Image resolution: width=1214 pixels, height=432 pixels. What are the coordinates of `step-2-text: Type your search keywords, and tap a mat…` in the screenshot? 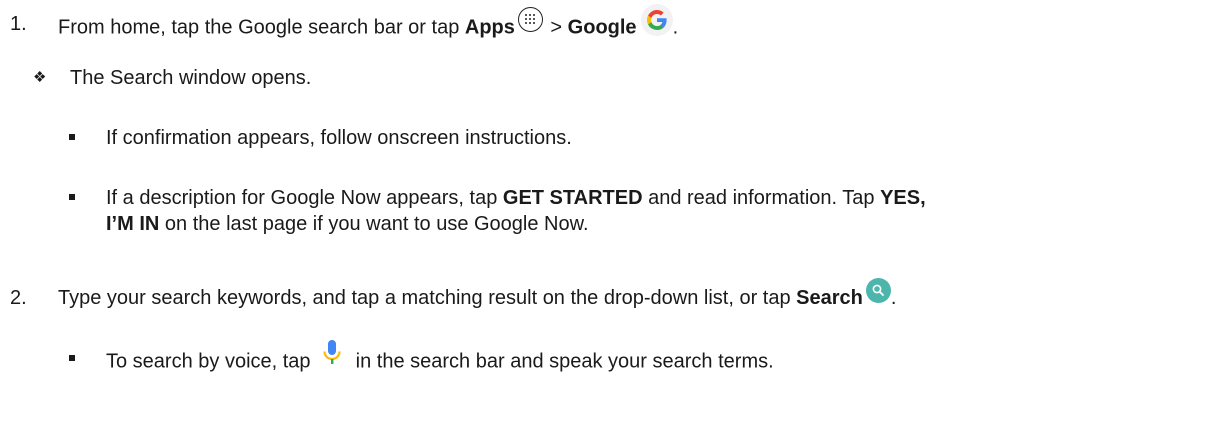 It's located at (477, 294).